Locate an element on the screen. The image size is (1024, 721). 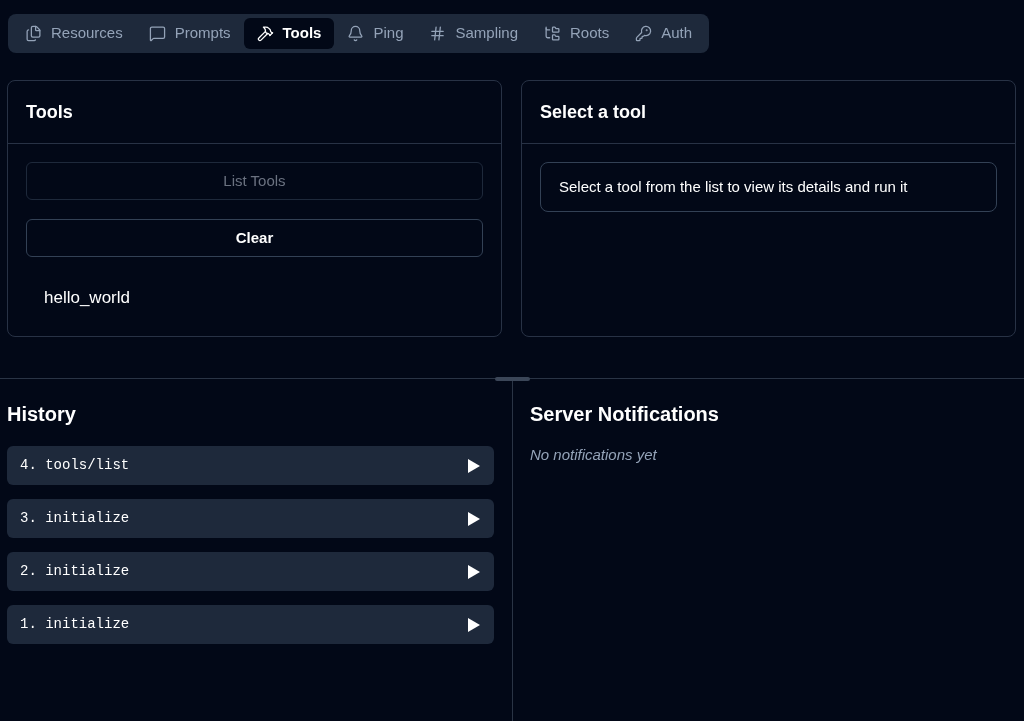
card-title: Select a tool is located at coordinates (593, 112).